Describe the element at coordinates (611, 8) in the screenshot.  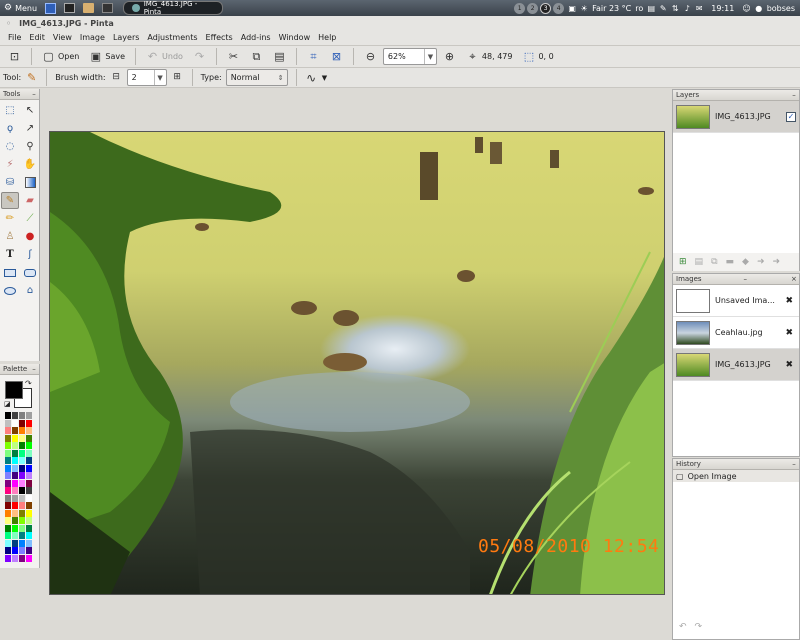
I see `weather-text: Fair 23 °C` at that location.